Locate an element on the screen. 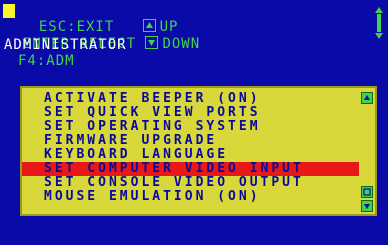 The width and height of the screenshot is (388, 245). scroll-marker-icon is located at coordinates (367, 192).